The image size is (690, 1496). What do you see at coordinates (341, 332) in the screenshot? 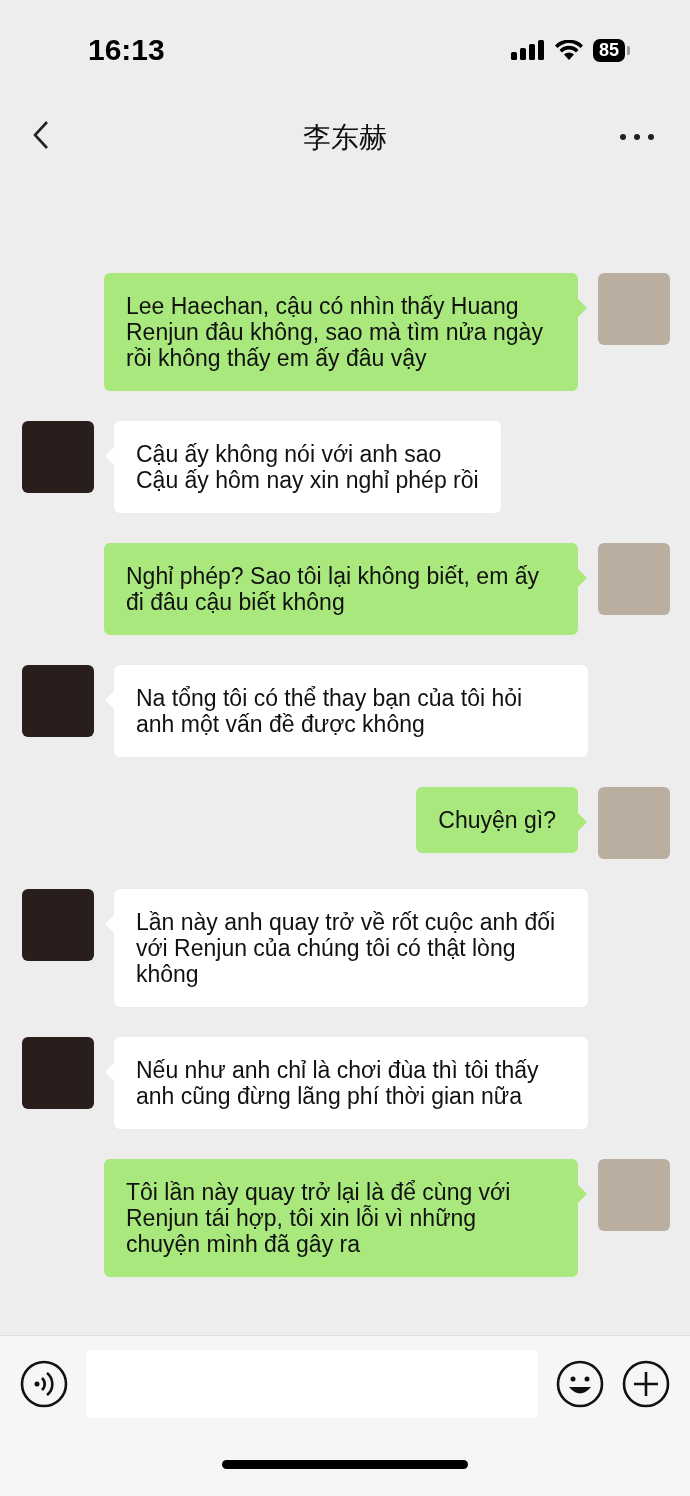
I see `message-bubble: Lee Haechan, cậu có nhìn thấy Huang Renjun đâu không, sao mà tìm nửa ngày rồi không thấy em ấy đâu vậy` at bounding box center [341, 332].